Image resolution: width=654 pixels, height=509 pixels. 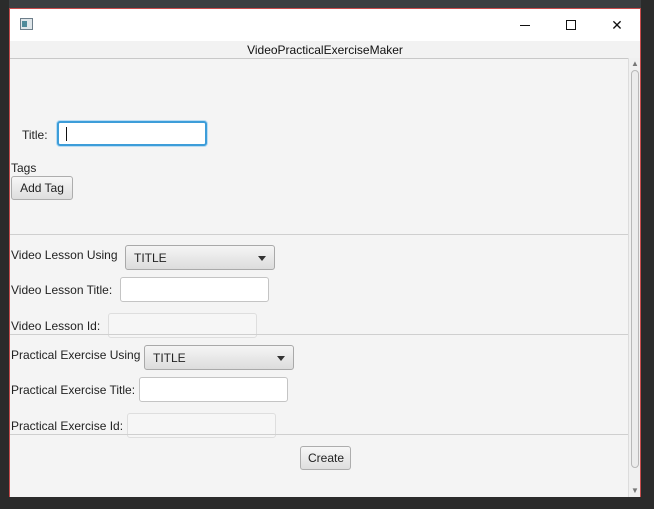 What do you see at coordinates (26, 24) in the screenshot?
I see `app-icon` at bounding box center [26, 24].